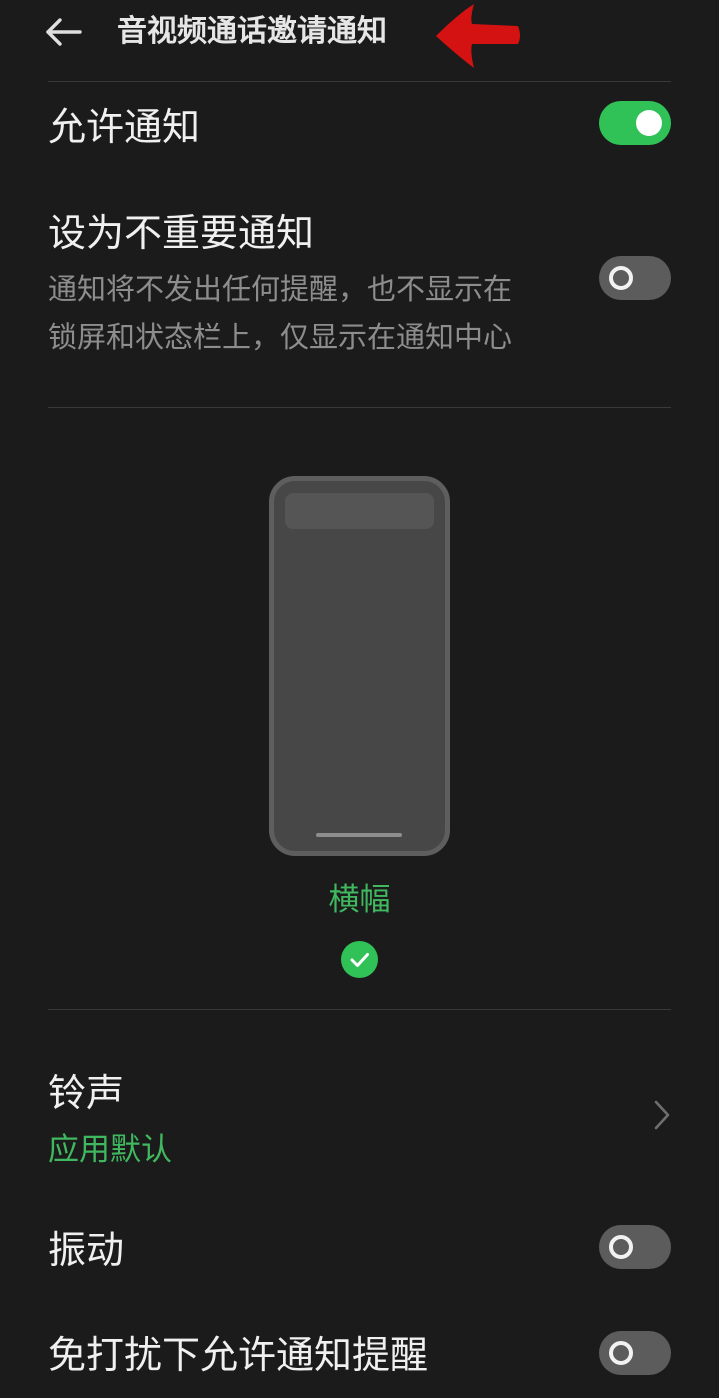  I want to click on red-arrow-annotation, so click(478, 36).